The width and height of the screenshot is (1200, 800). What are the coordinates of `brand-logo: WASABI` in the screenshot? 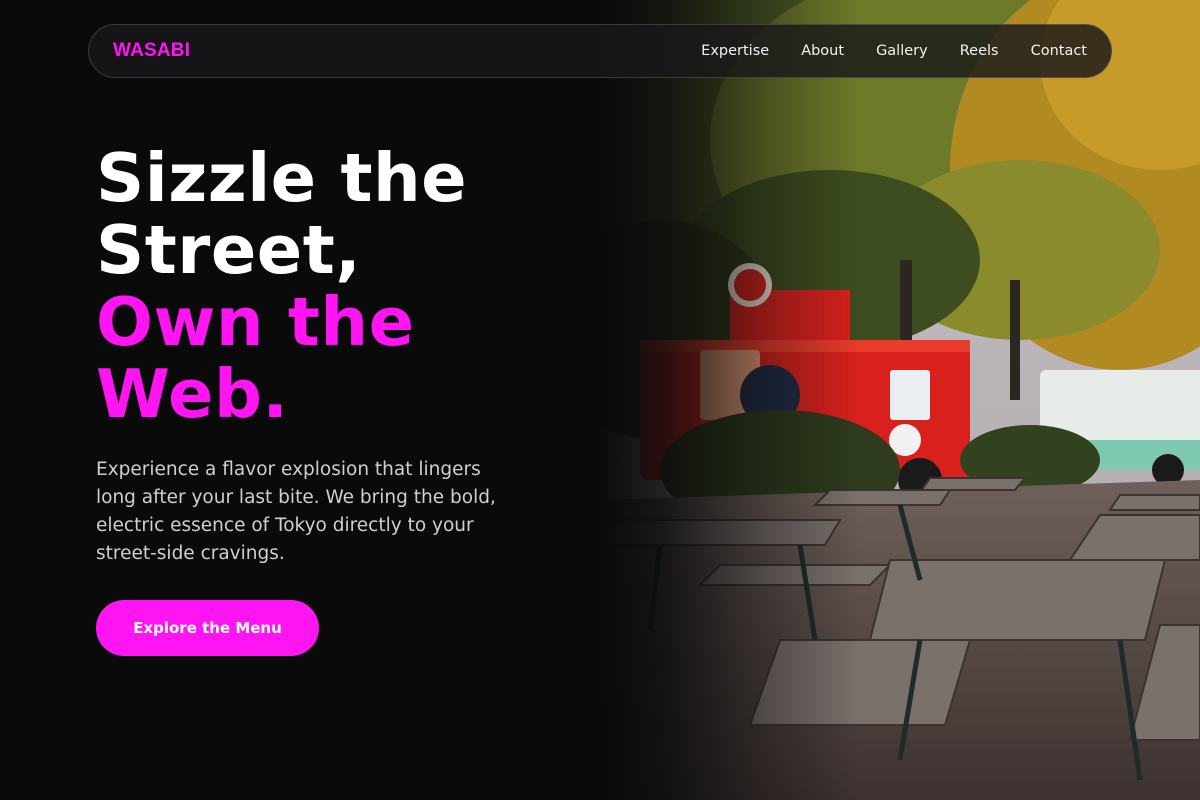 It's located at (151, 51).